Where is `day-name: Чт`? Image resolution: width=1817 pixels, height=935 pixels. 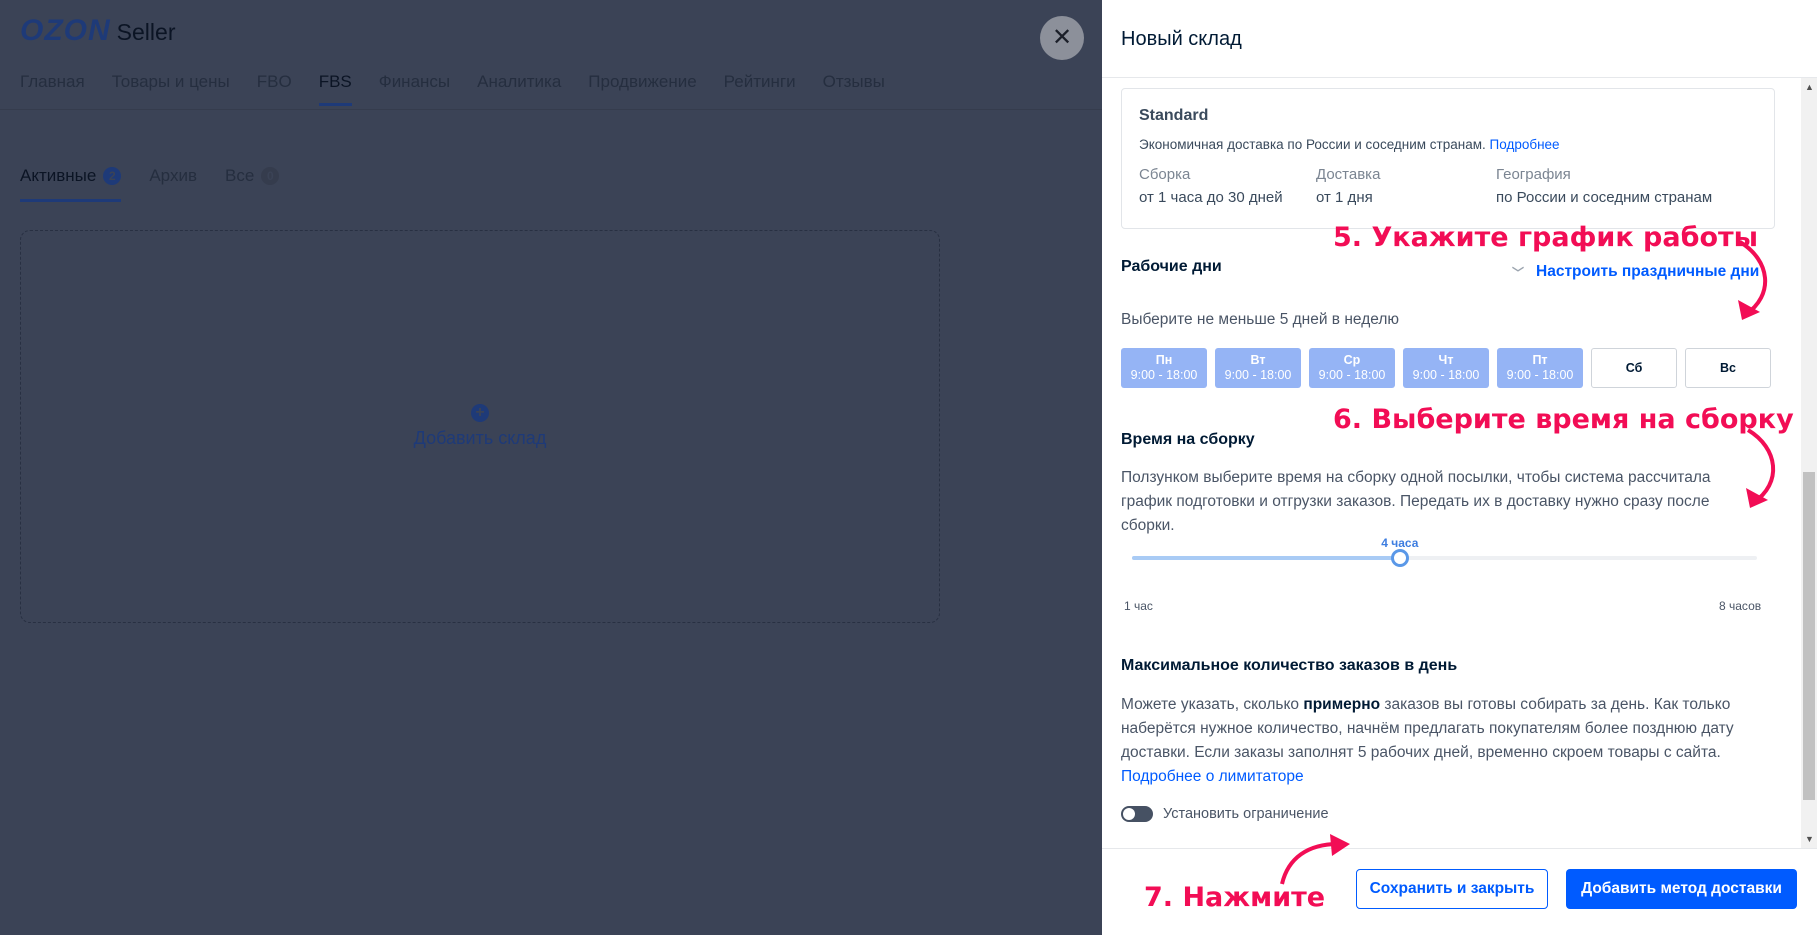 day-name: Чт is located at coordinates (1446, 360).